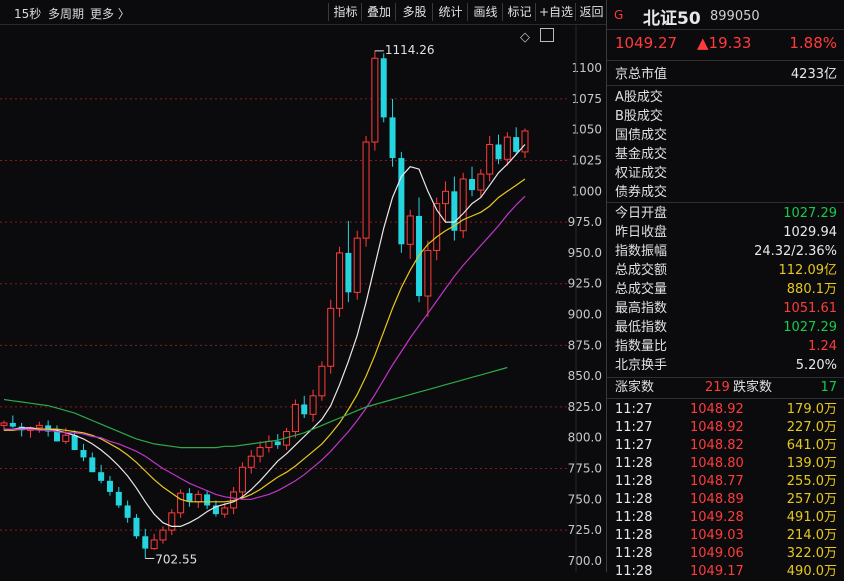 The width and height of the screenshot is (844, 581). What do you see at coordinates (646, 43) in the screenshot?
I see `last-price: 1049.27` at bounding box center [646, 43].